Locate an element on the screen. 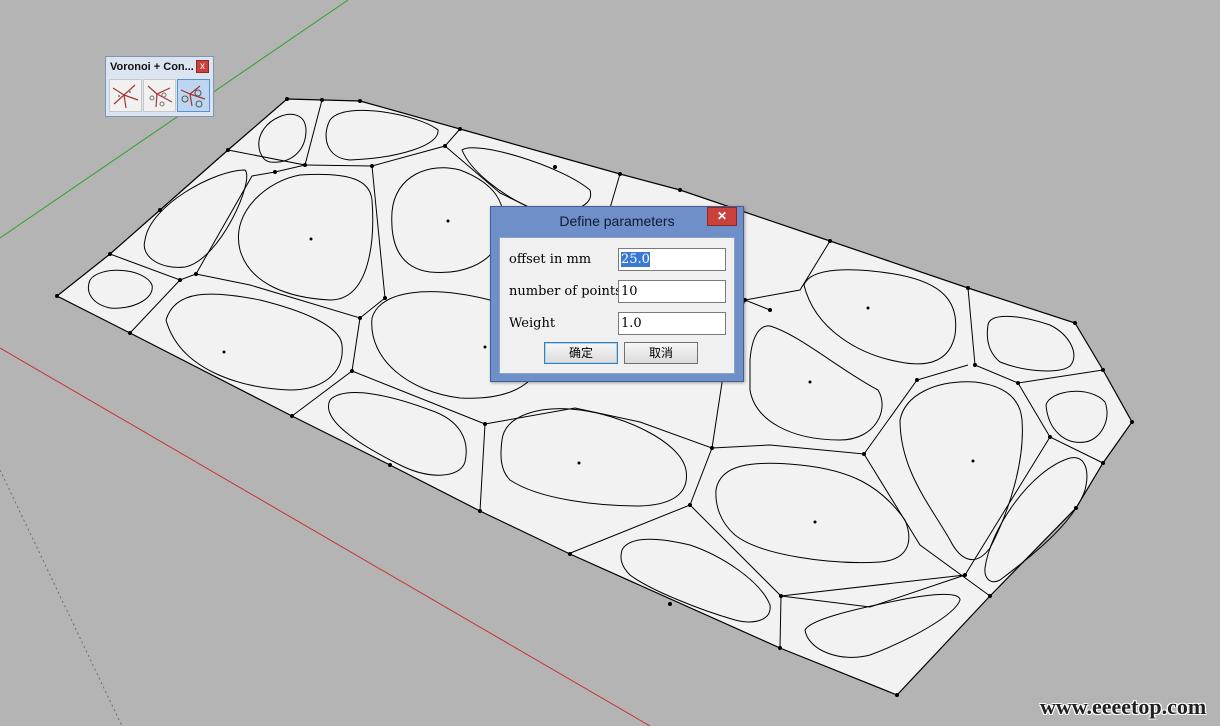 Image resolution: width=1220 pixels, height=726 pixels. toolbar-button-voronoi-cells is located at coordinates (193, 95).